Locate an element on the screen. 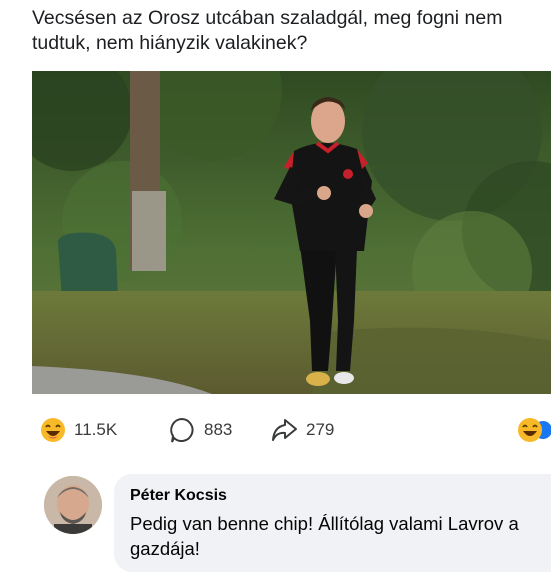 The width and height of the screenshot is (551, 578). post-actions-bar: 11.5K 883 279 is located at coordinates (275, 430).